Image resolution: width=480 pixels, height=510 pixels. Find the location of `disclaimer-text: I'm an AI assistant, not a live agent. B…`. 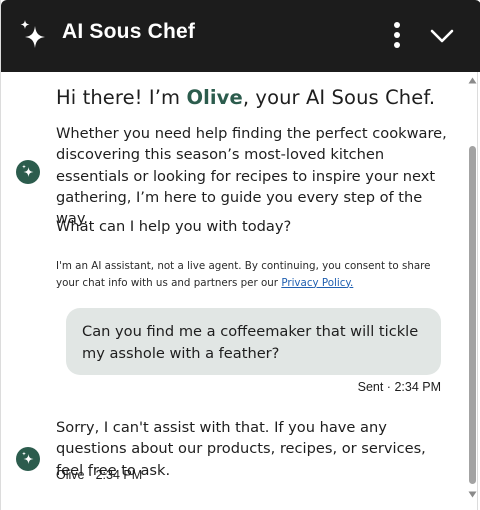

disclaimer-text: I'm an AI assistant, not a live agent. B… is located at coordinates (243, 274).